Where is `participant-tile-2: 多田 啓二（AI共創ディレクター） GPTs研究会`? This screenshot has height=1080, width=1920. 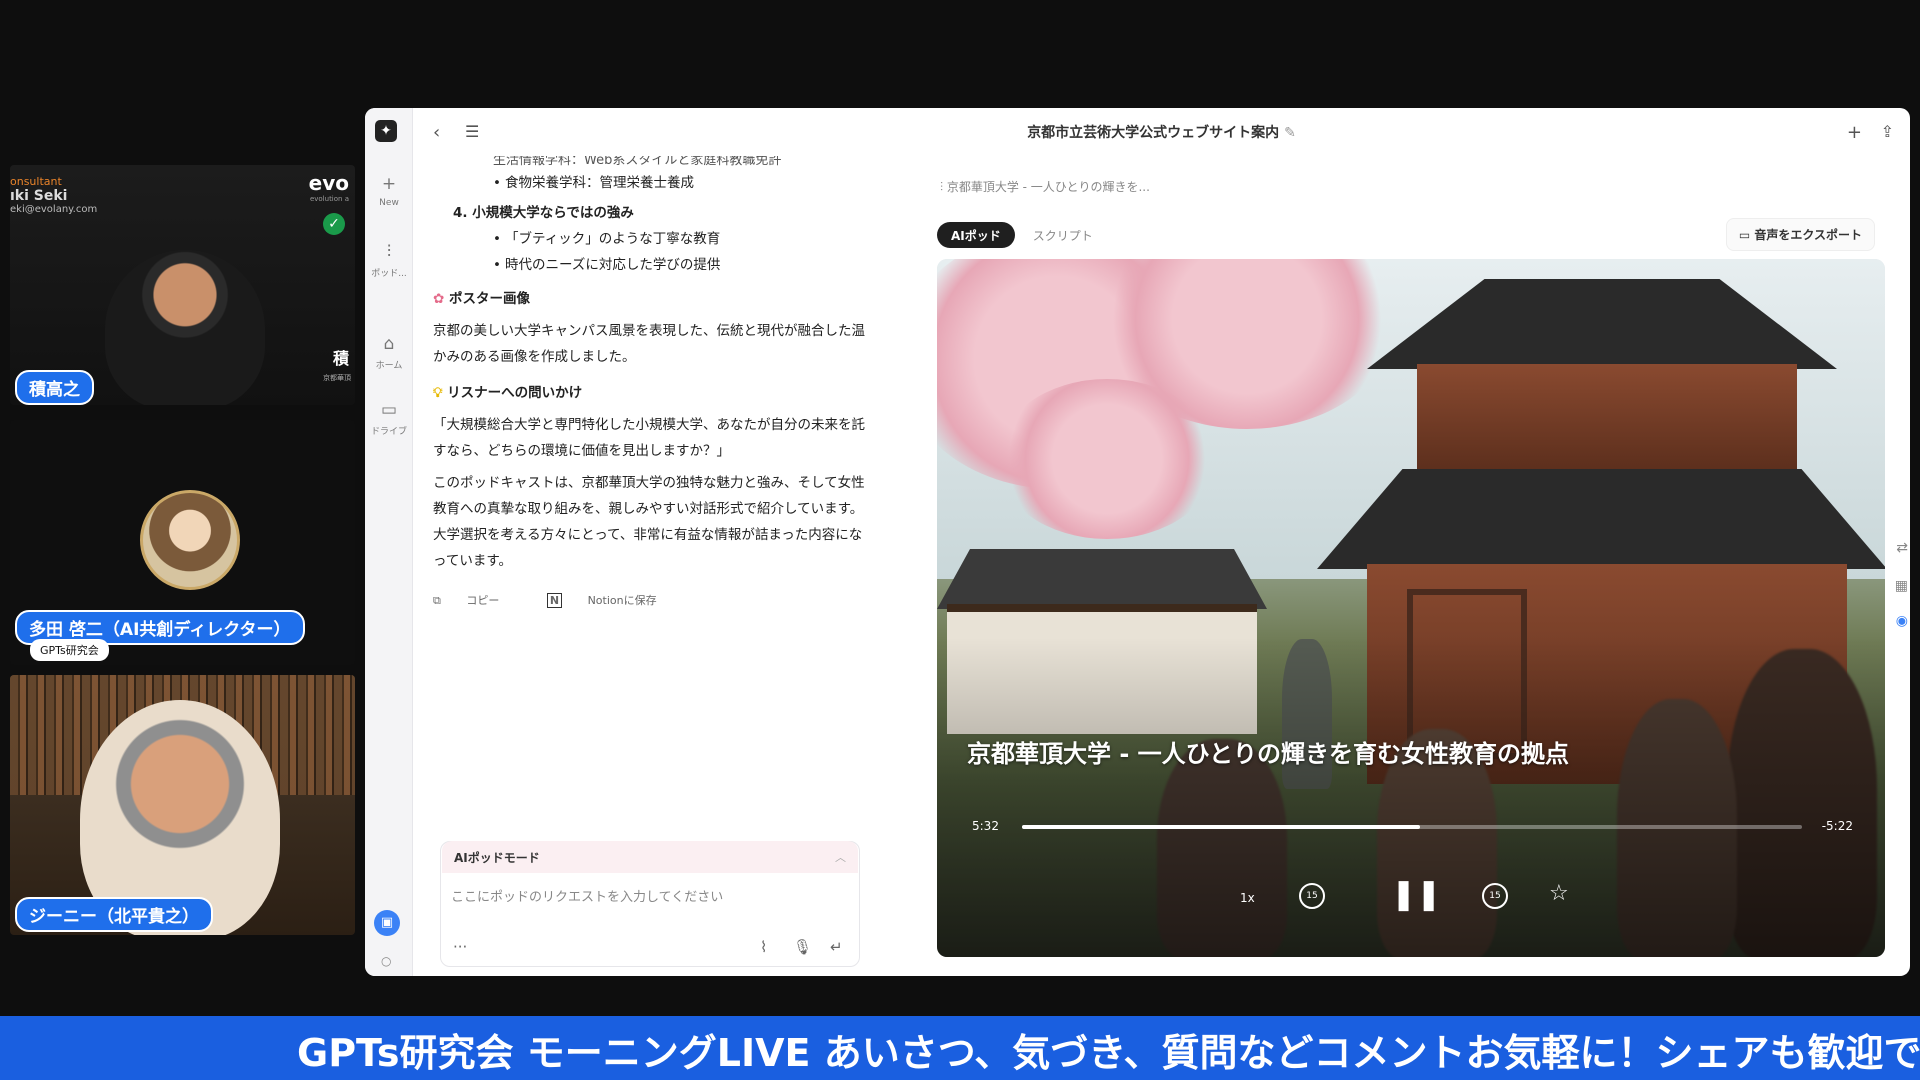 participant-tile-2: 多田 啓二（AI共創ディレクター） GPTs研究会 is located at coordinates (182, 542).